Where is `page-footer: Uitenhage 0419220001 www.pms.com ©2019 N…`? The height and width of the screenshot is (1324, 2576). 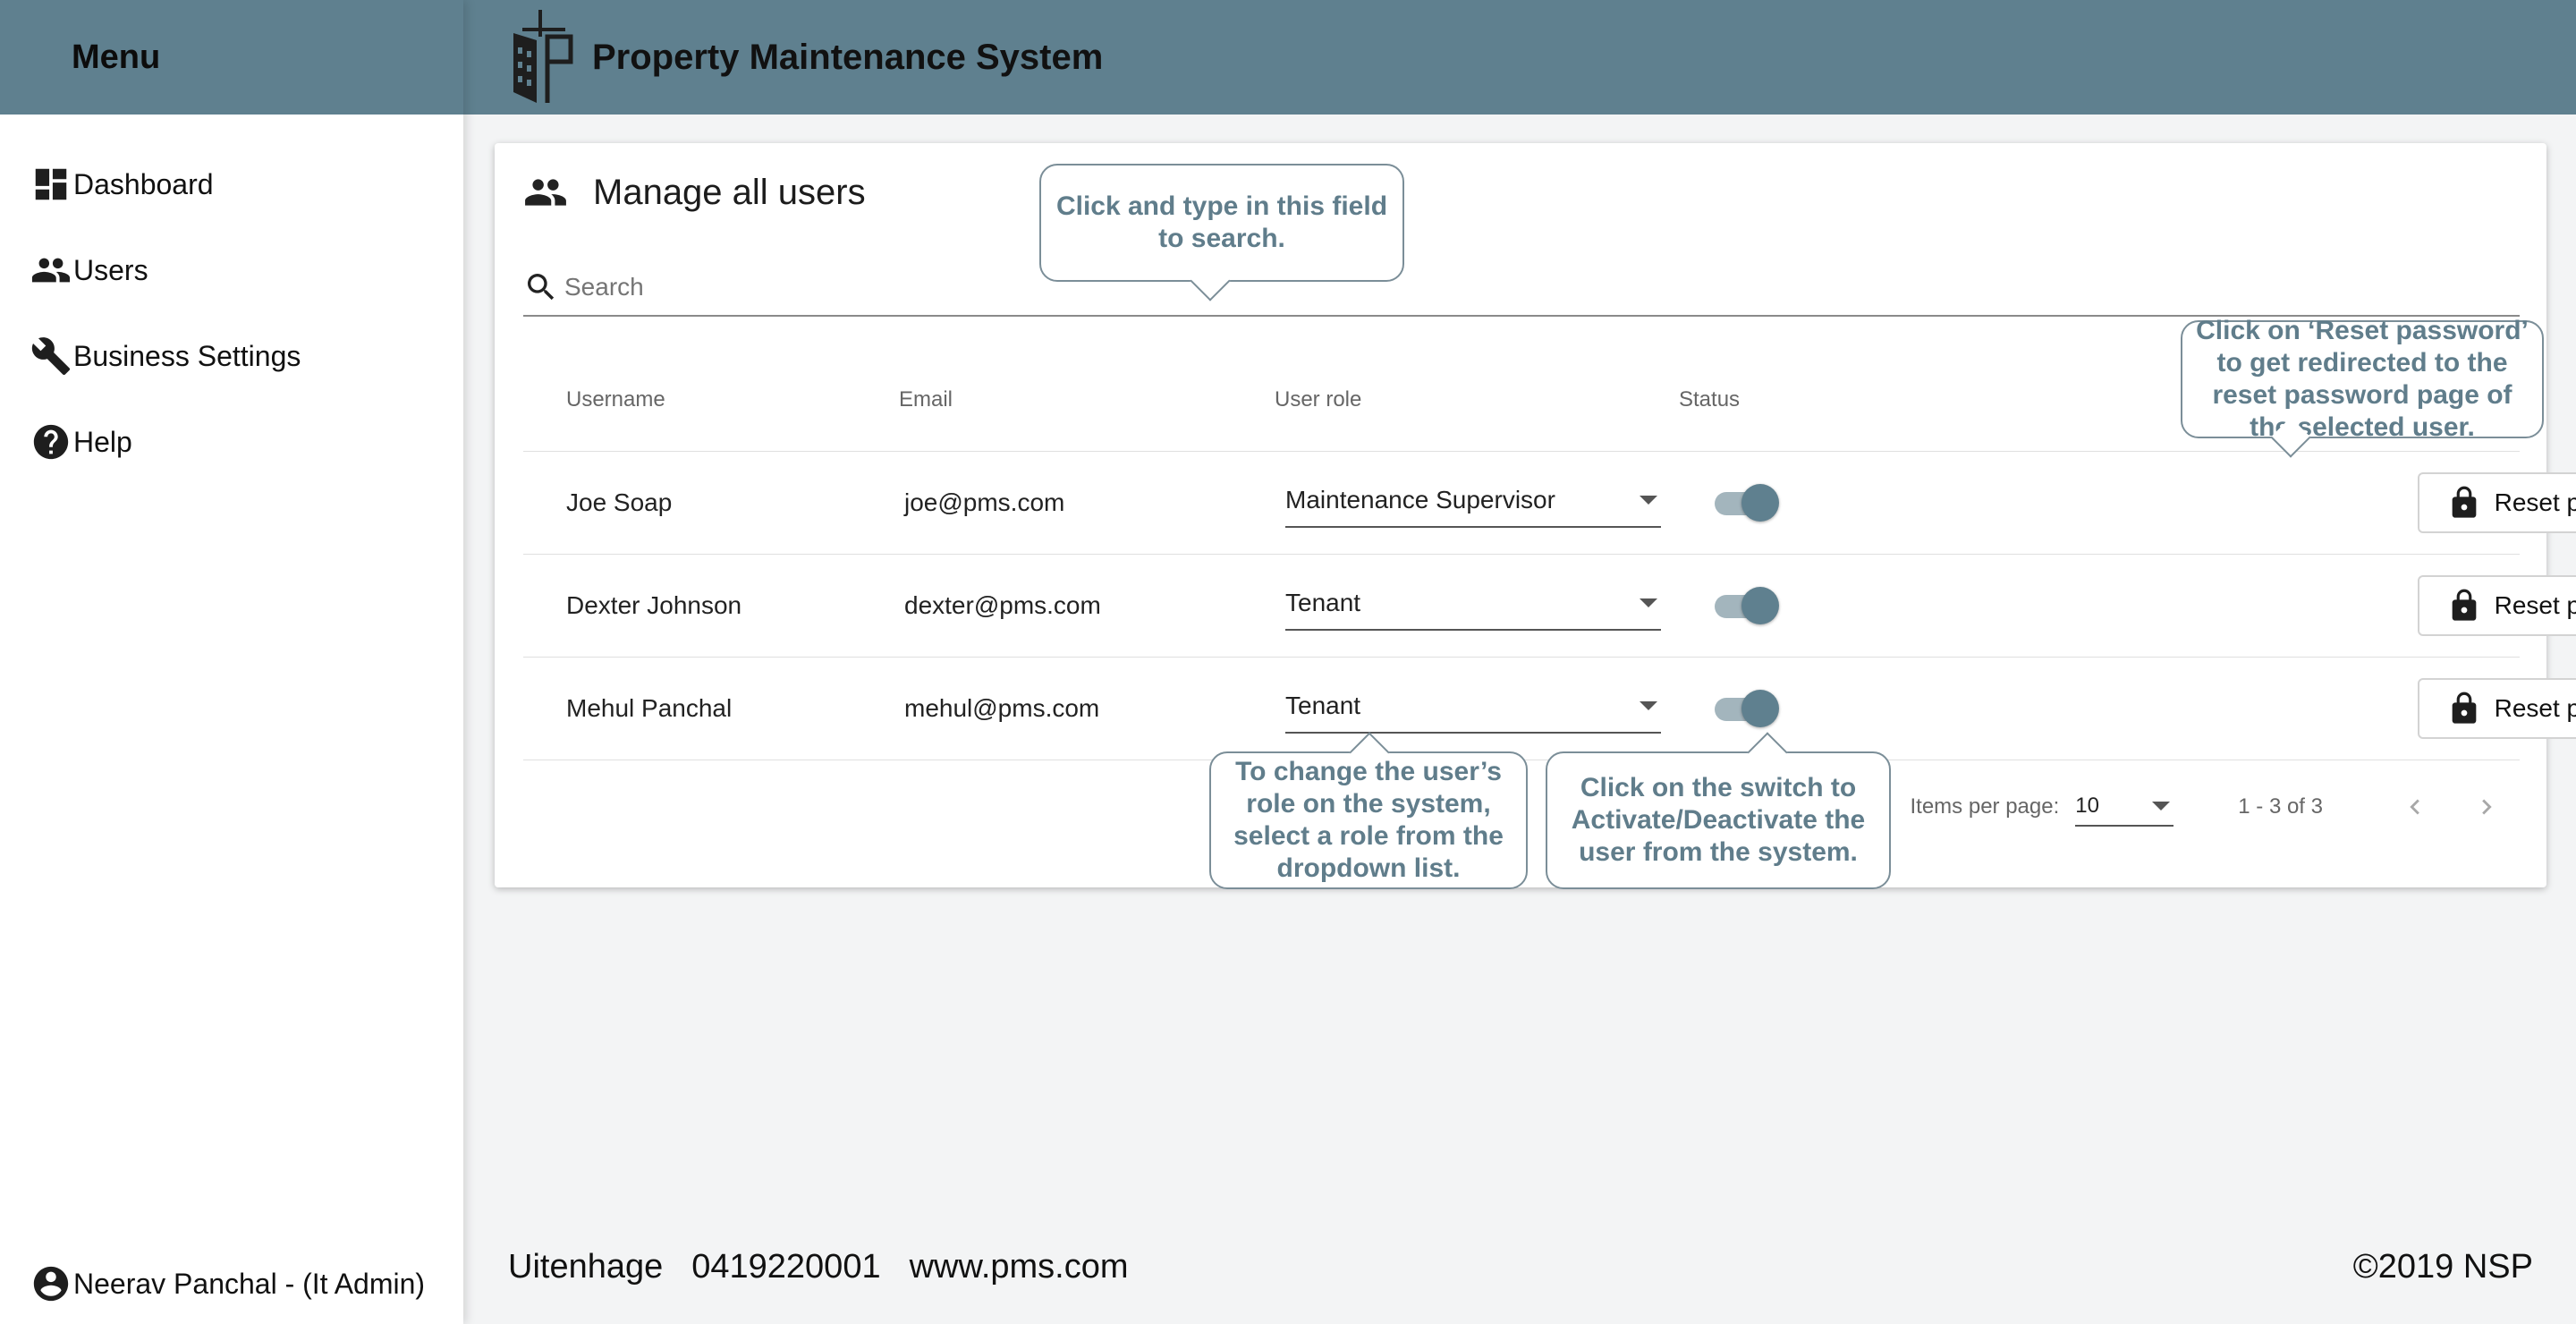 page-footer: Uitenhage 0419220001 www.pms.com ©2019 N… is located at coordinates (1519, 1266).